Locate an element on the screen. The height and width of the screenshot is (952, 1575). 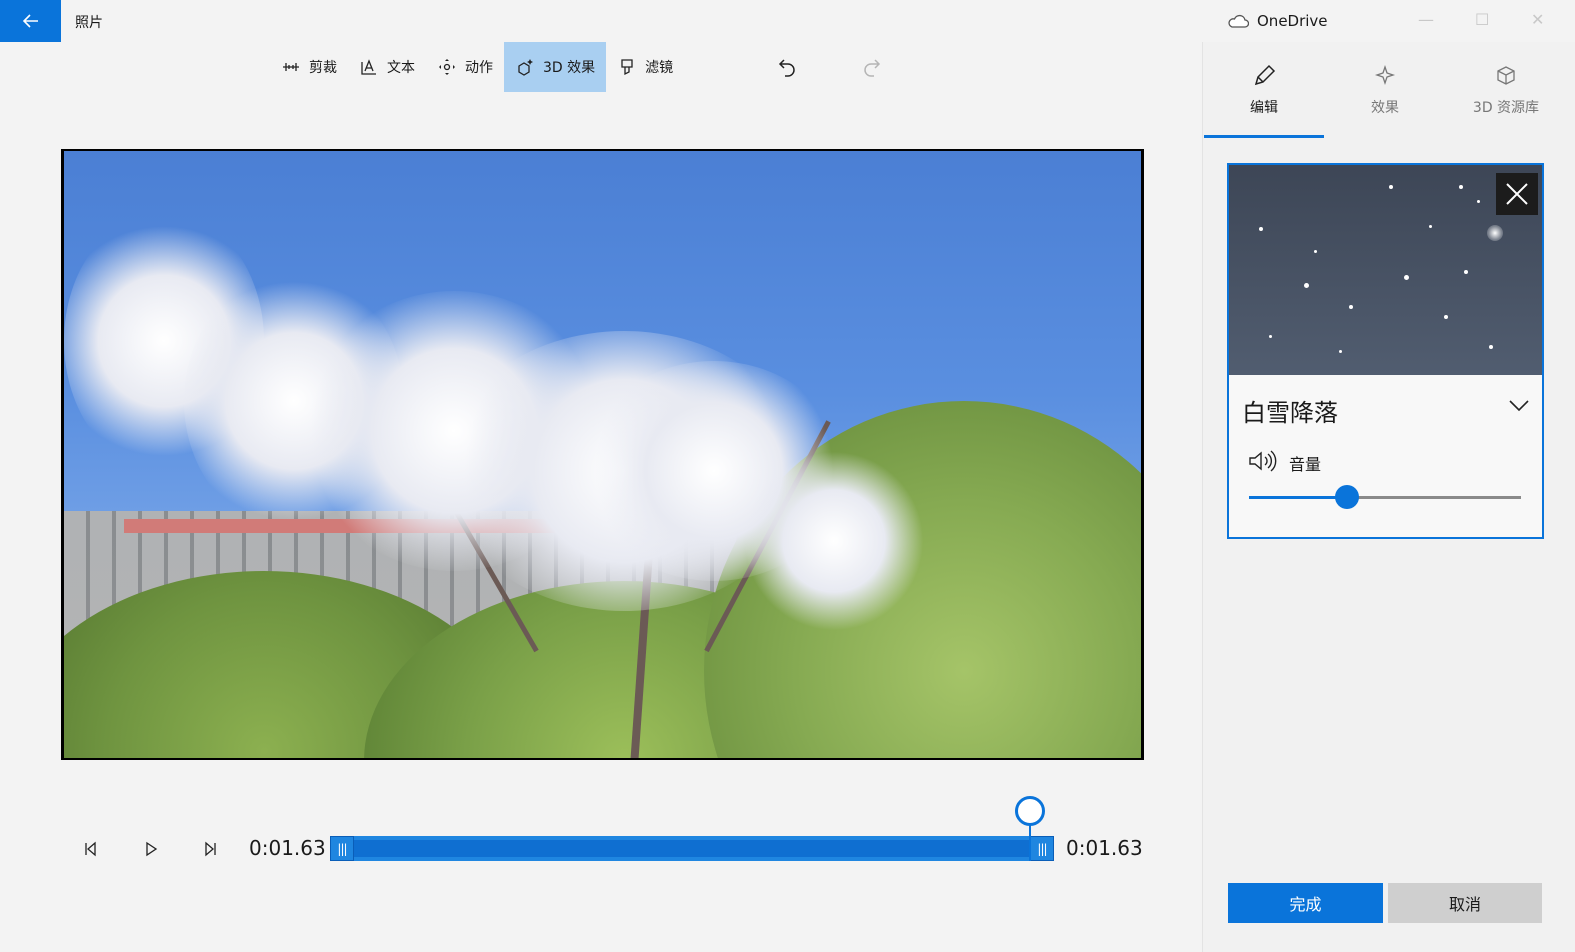
filter-label: 滤镜 is located at coordinates (659, 68).